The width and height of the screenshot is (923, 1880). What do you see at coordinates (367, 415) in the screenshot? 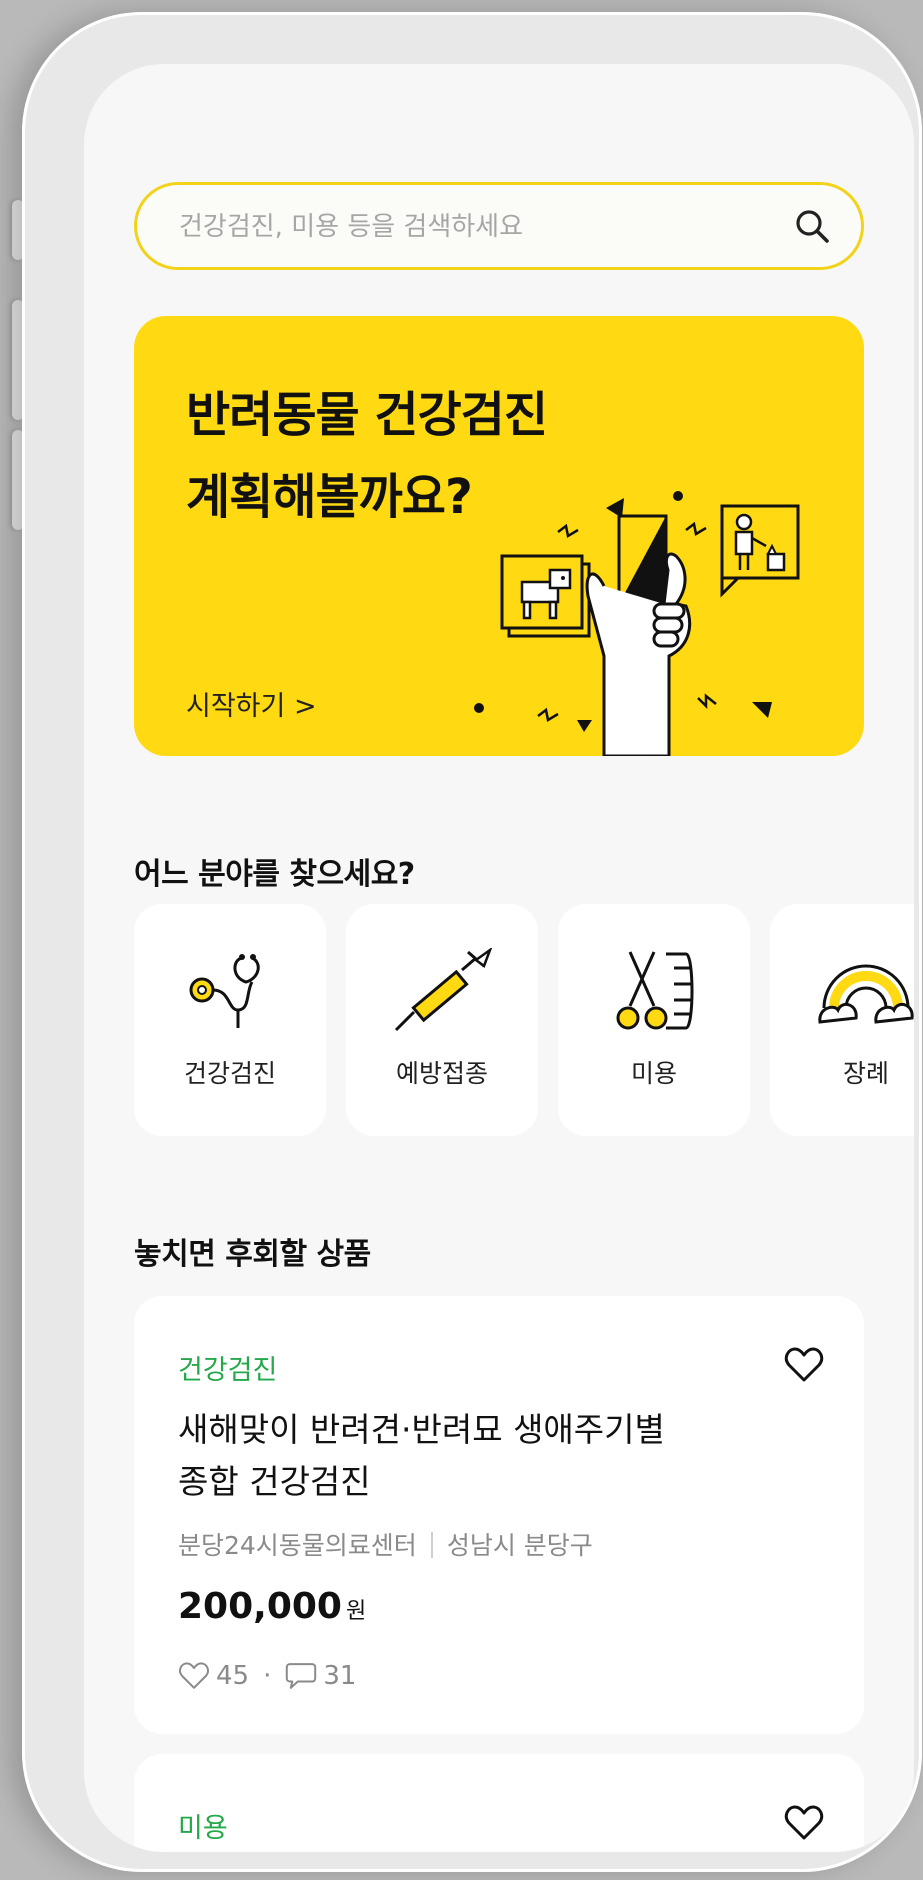
I see `banner-title-line-1: 반려동물 건강검진` at bounding box center [367, 415].